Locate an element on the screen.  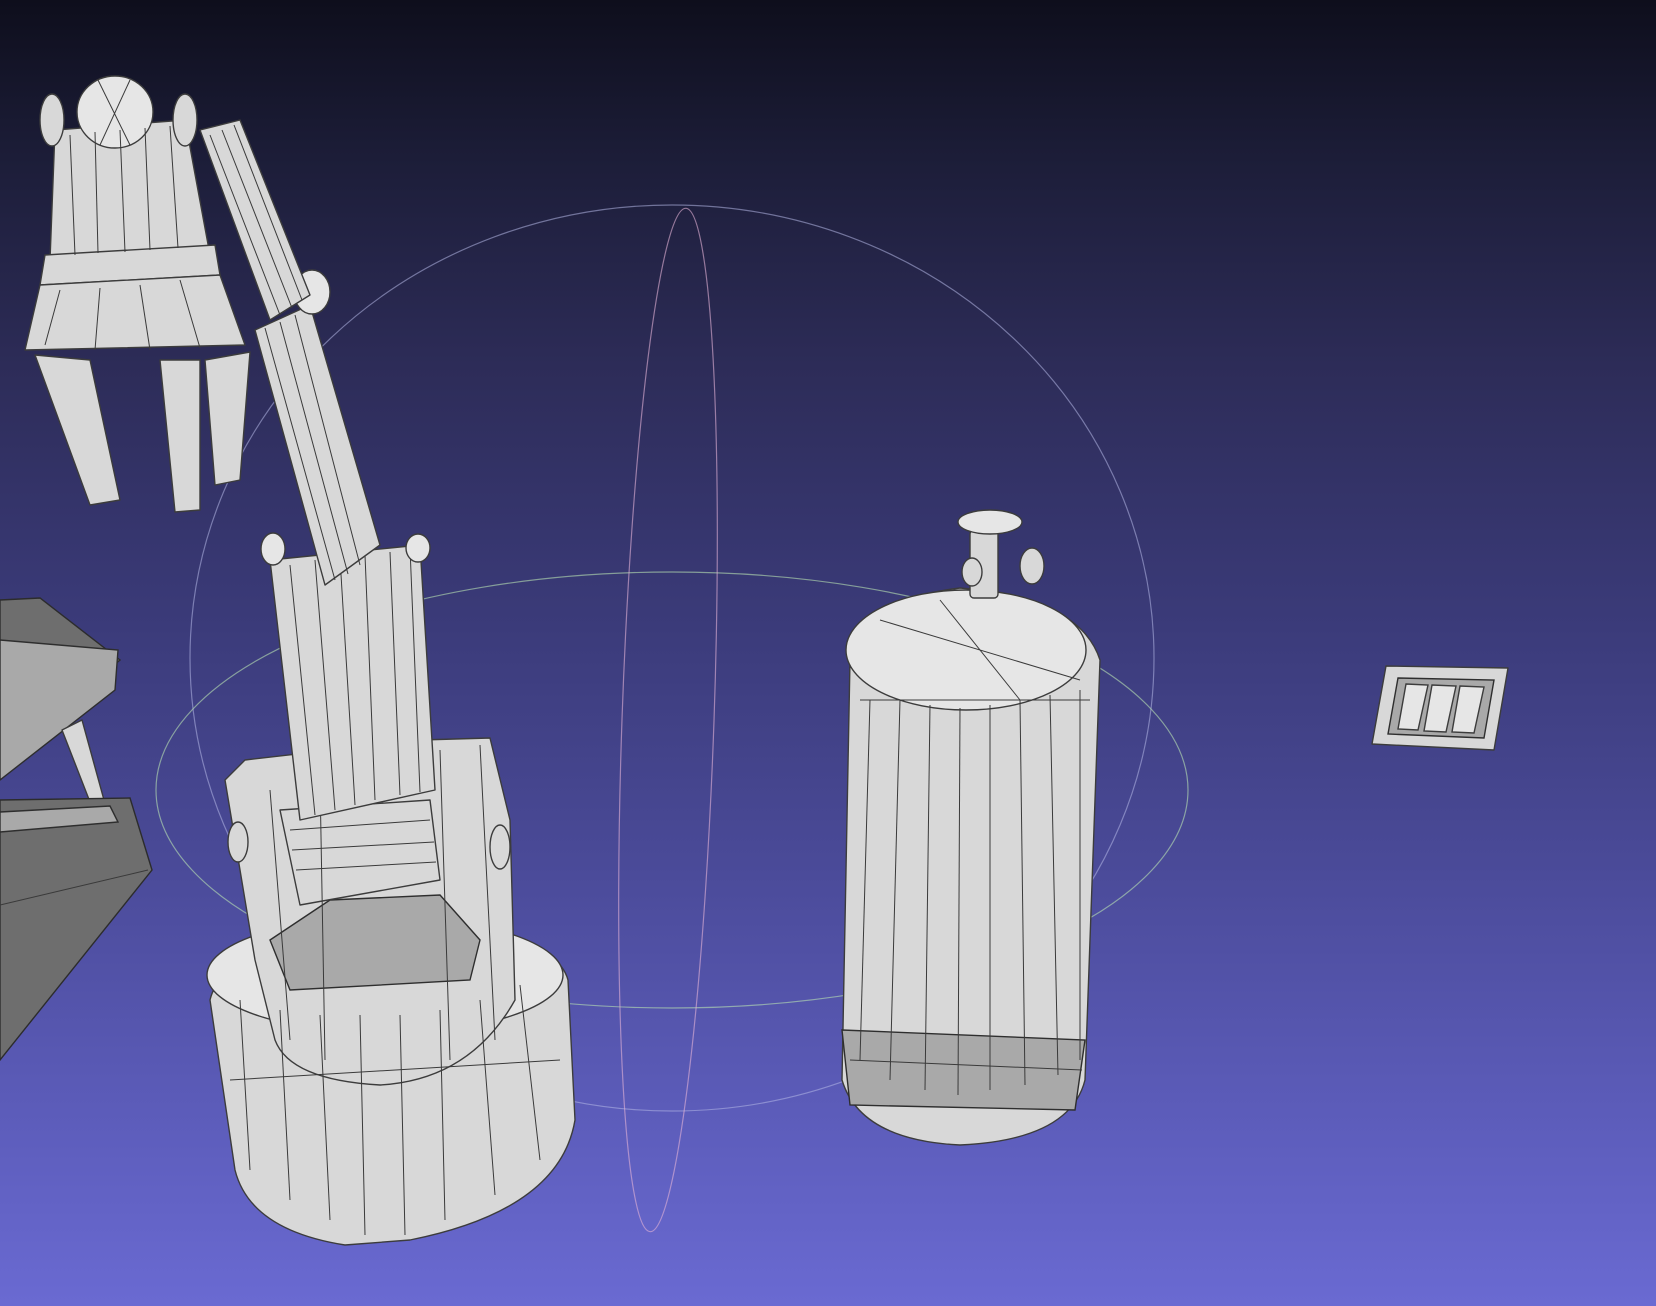
gas-cylinder is located at coordinates (971, 827).